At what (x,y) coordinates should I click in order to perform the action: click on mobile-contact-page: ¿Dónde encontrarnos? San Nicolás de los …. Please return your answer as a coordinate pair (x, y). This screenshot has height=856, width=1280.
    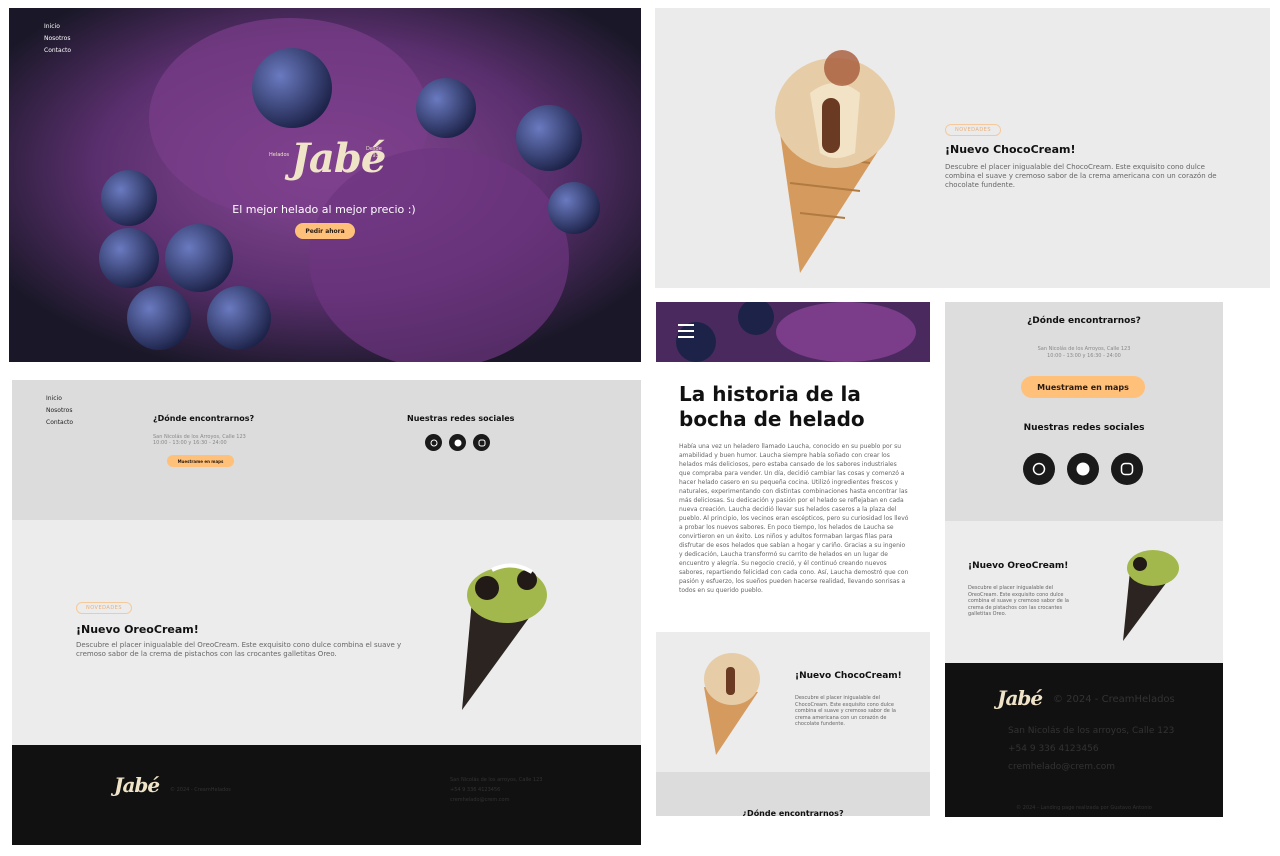
    Looking at the image, I should click on (1084, 559).